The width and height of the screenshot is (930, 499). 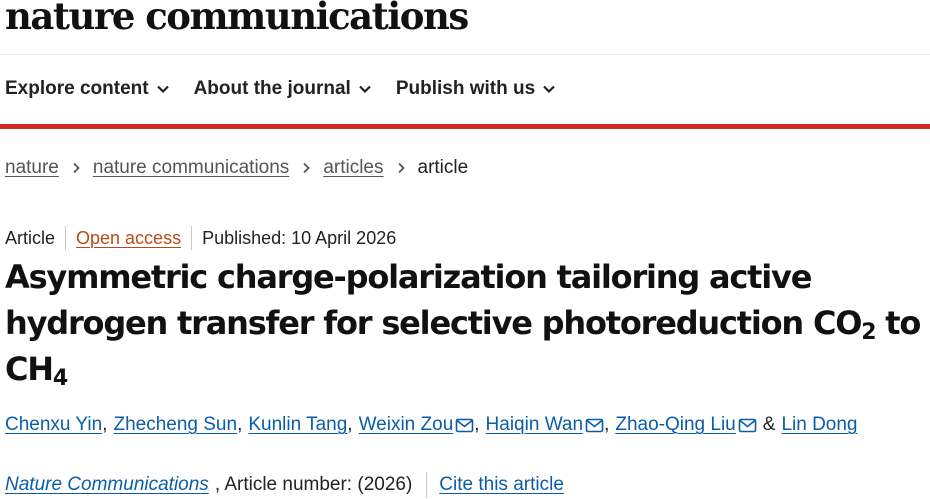 What do you see at coordinates (53, 425) in the screenshot?
I see `author-link: Chenxu Yin` at bounding box center [53, 425].